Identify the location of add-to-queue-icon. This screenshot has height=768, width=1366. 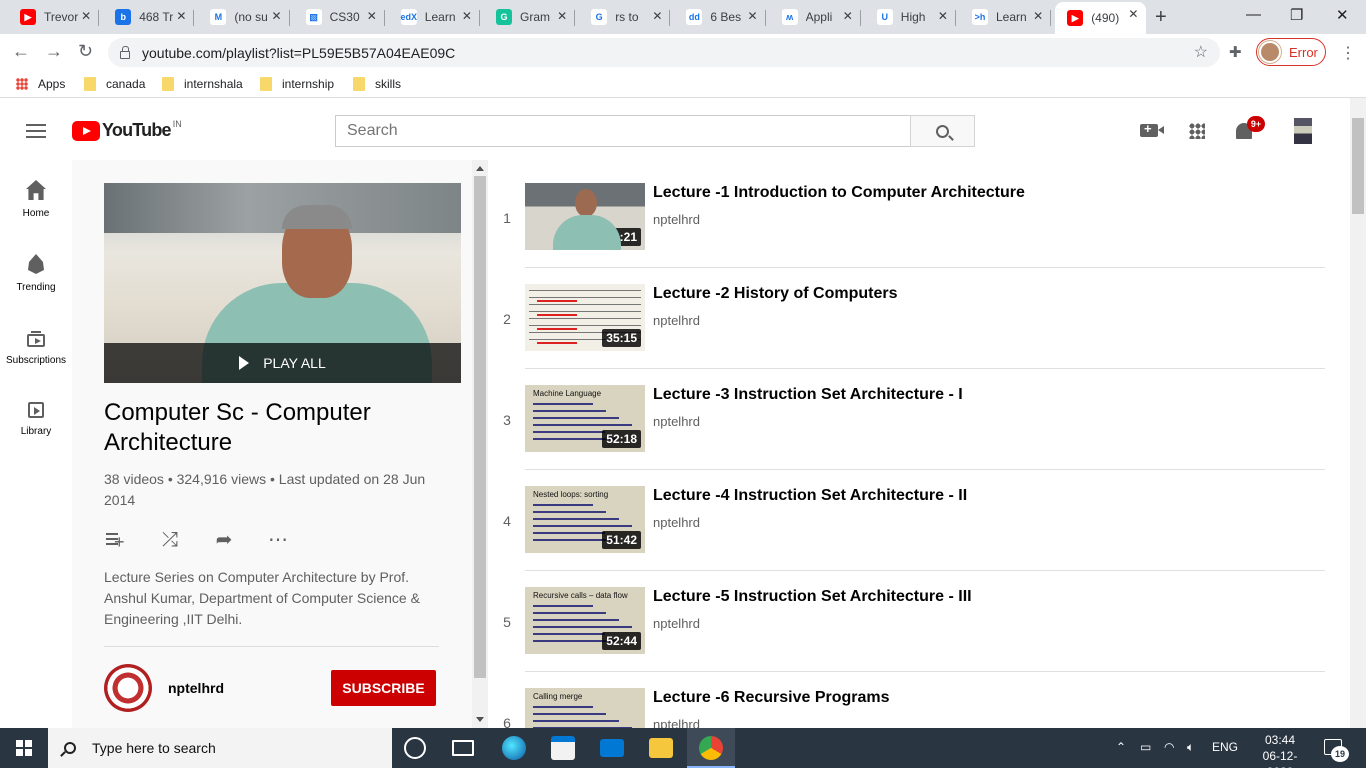
(116, 541).